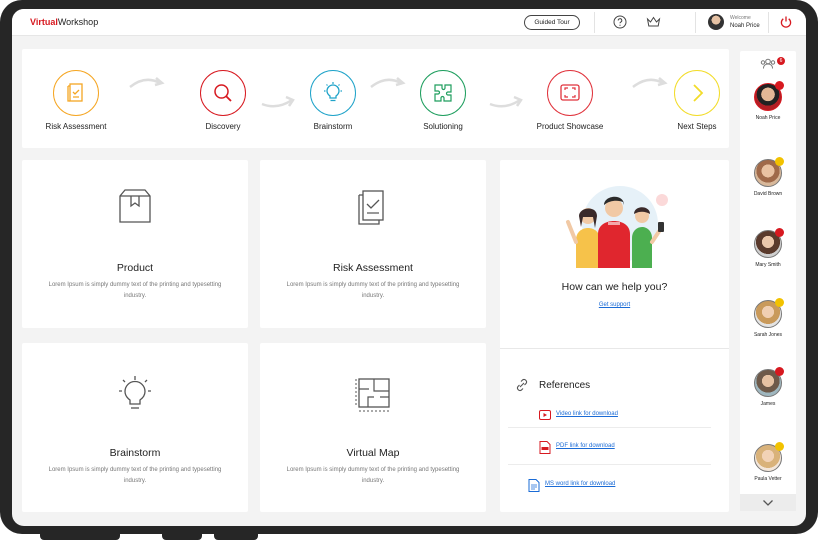 The image size is (818, 542). I want to click on step-label: Product Showcase, so click(570, 126).